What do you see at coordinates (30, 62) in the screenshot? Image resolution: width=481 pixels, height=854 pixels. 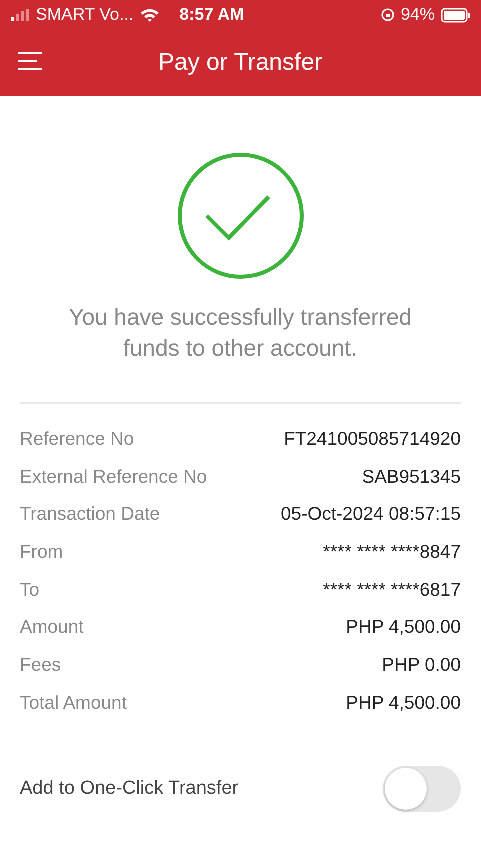 I see `menu-button` at bounding box center [30, 62].